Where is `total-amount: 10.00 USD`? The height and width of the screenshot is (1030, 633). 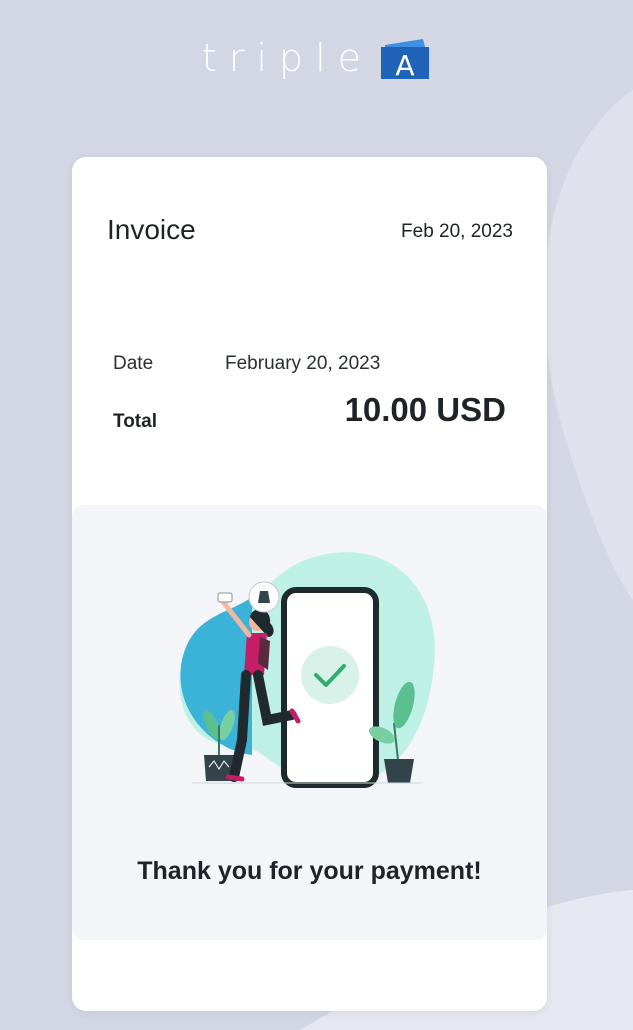
total-amount: 10.00 USD is located at coordinates (425, 409).